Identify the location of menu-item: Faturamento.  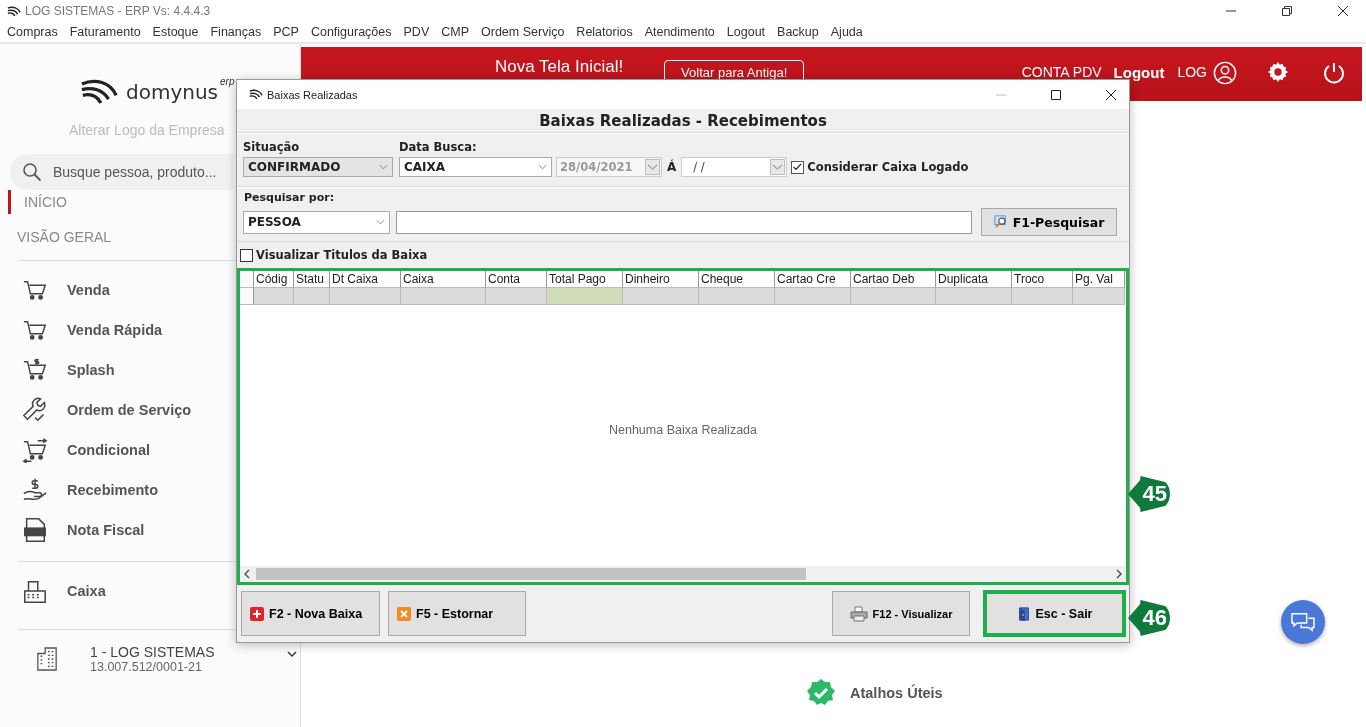
(105, 32).